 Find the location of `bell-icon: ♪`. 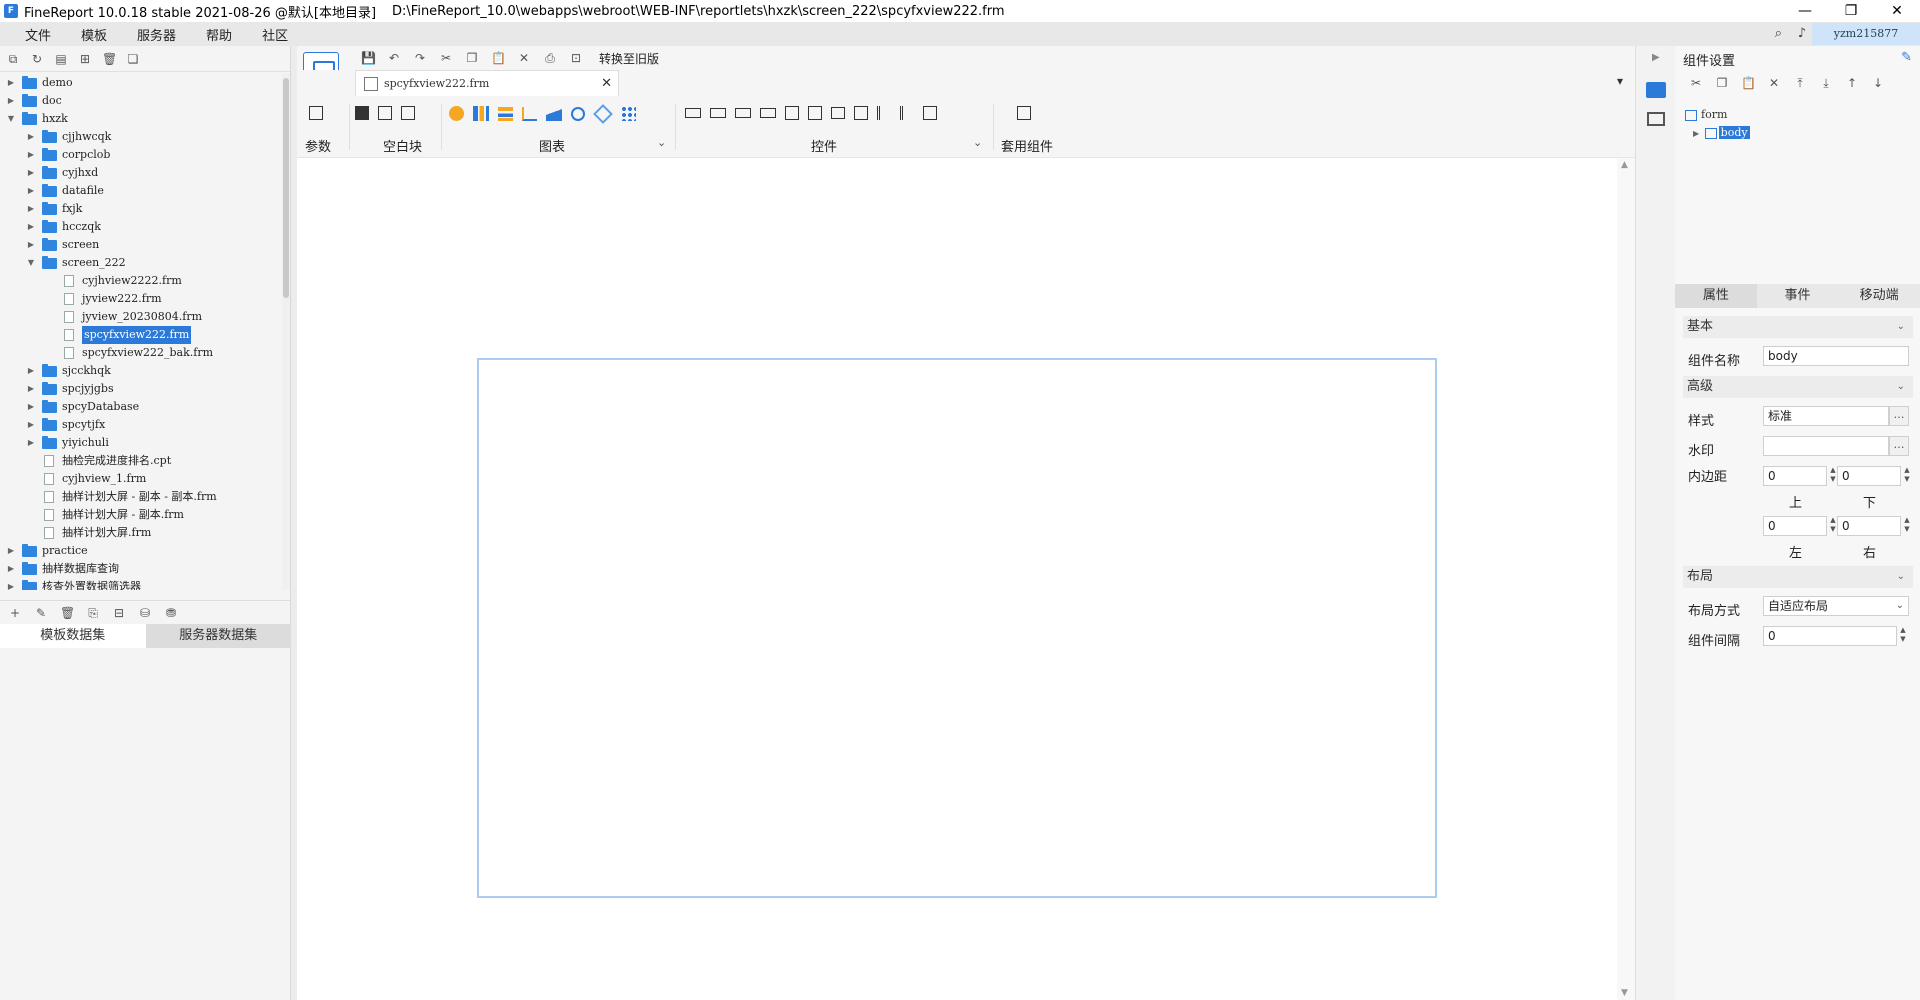

bell-icon: ♪ is located at coordinates (1802, 33).